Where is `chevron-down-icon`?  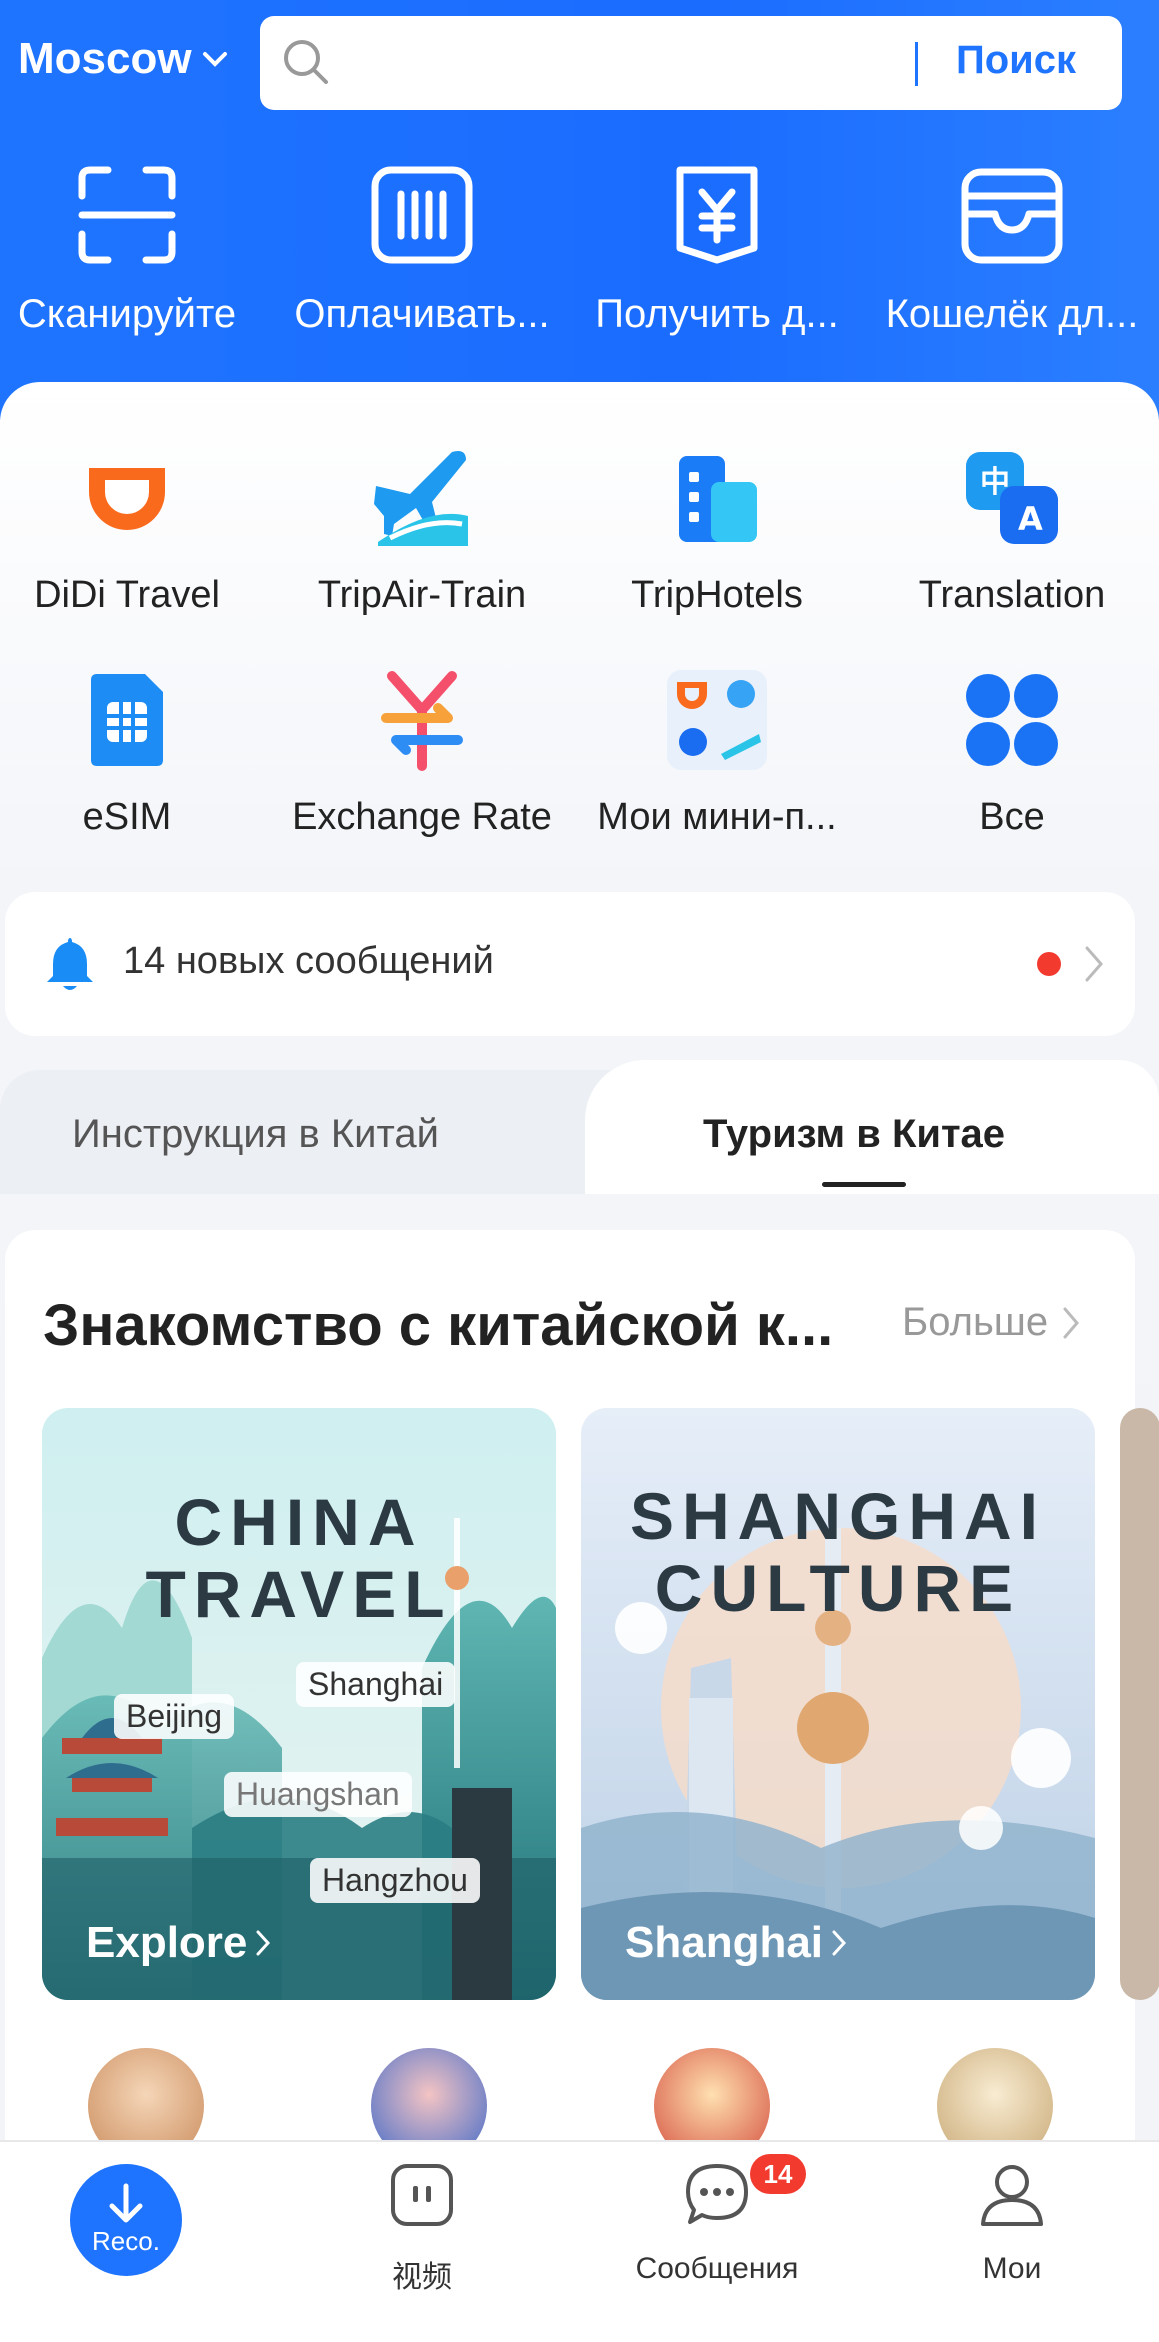 chevron-down-icon is located at coordinates (214, 59).